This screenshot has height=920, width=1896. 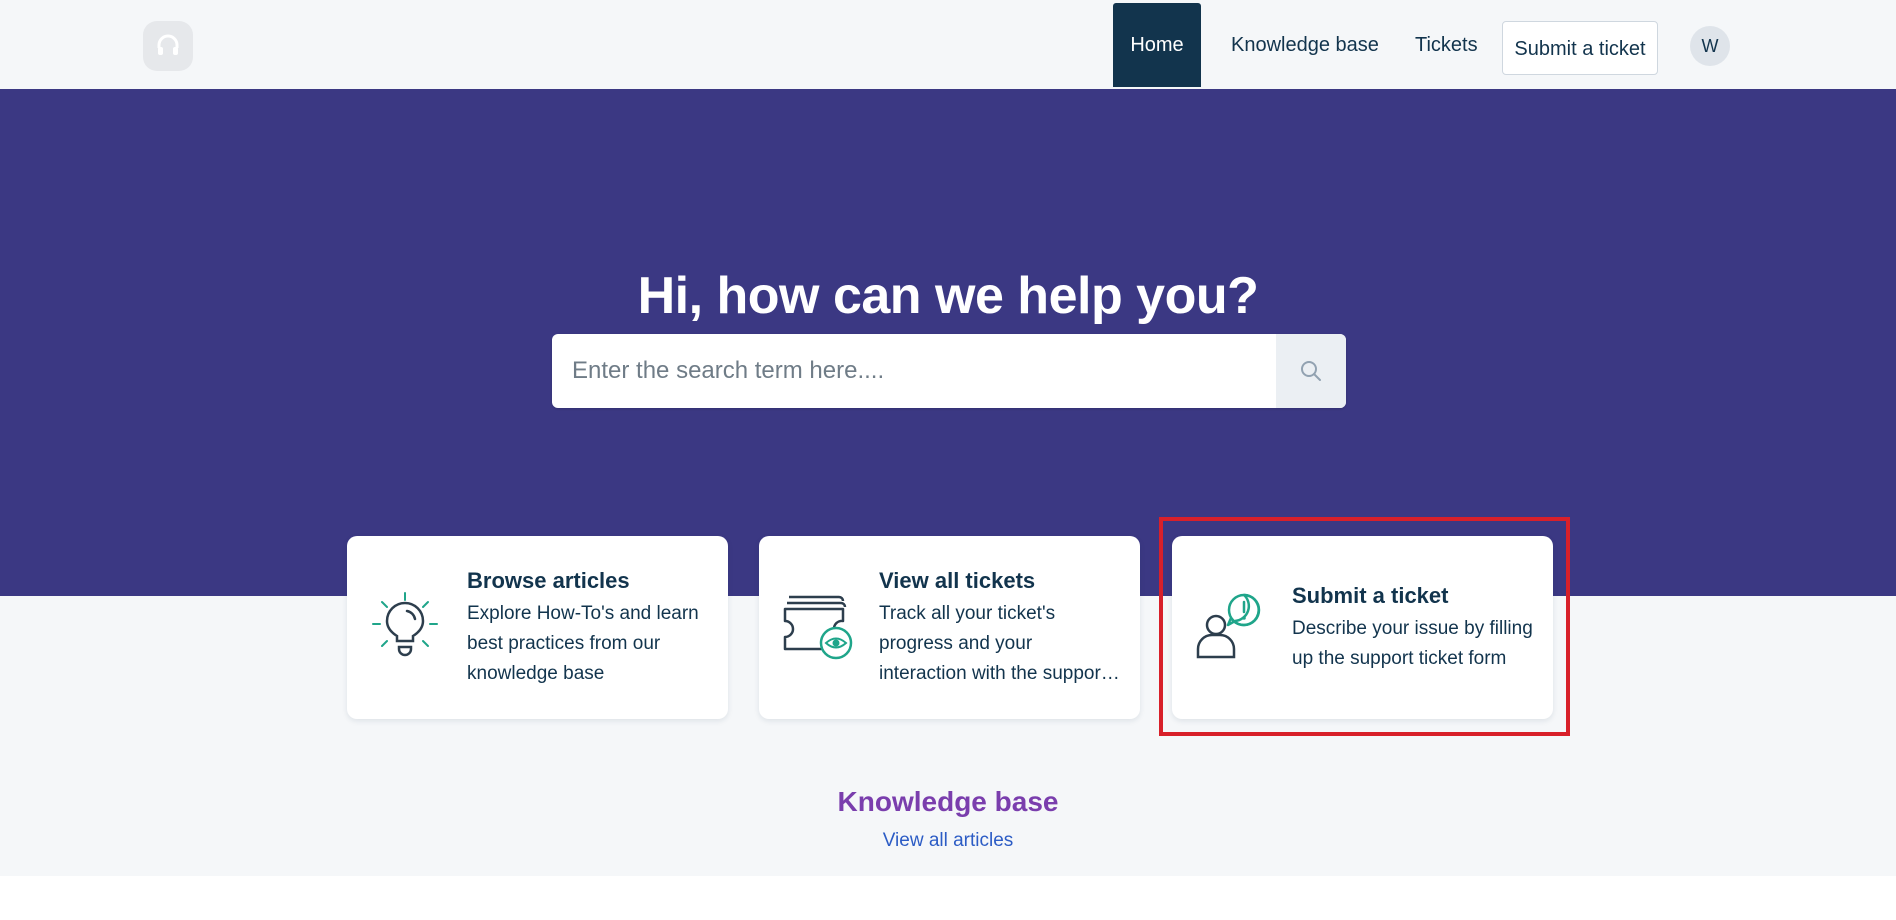 What do you see at coordinates (957, 580) in the screenshot?
I see `card-title: View all tickets` at bounding box center [957, 580].